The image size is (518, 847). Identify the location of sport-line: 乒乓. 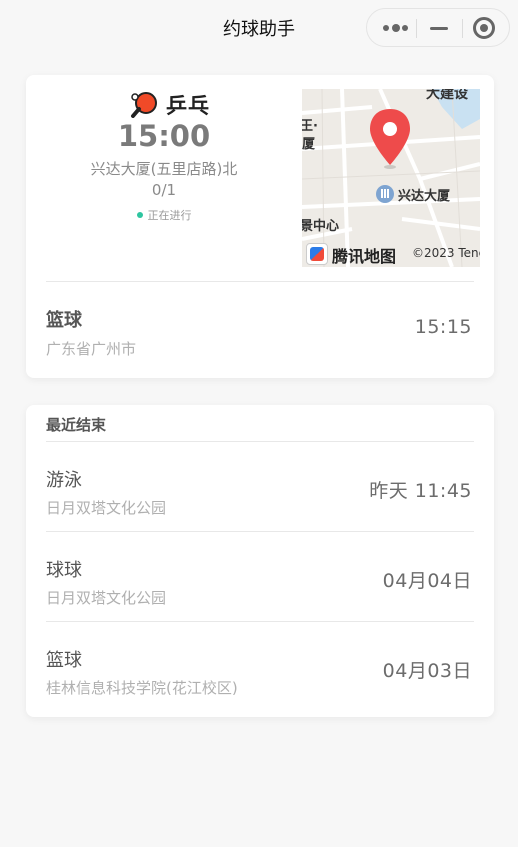
(164, 104).